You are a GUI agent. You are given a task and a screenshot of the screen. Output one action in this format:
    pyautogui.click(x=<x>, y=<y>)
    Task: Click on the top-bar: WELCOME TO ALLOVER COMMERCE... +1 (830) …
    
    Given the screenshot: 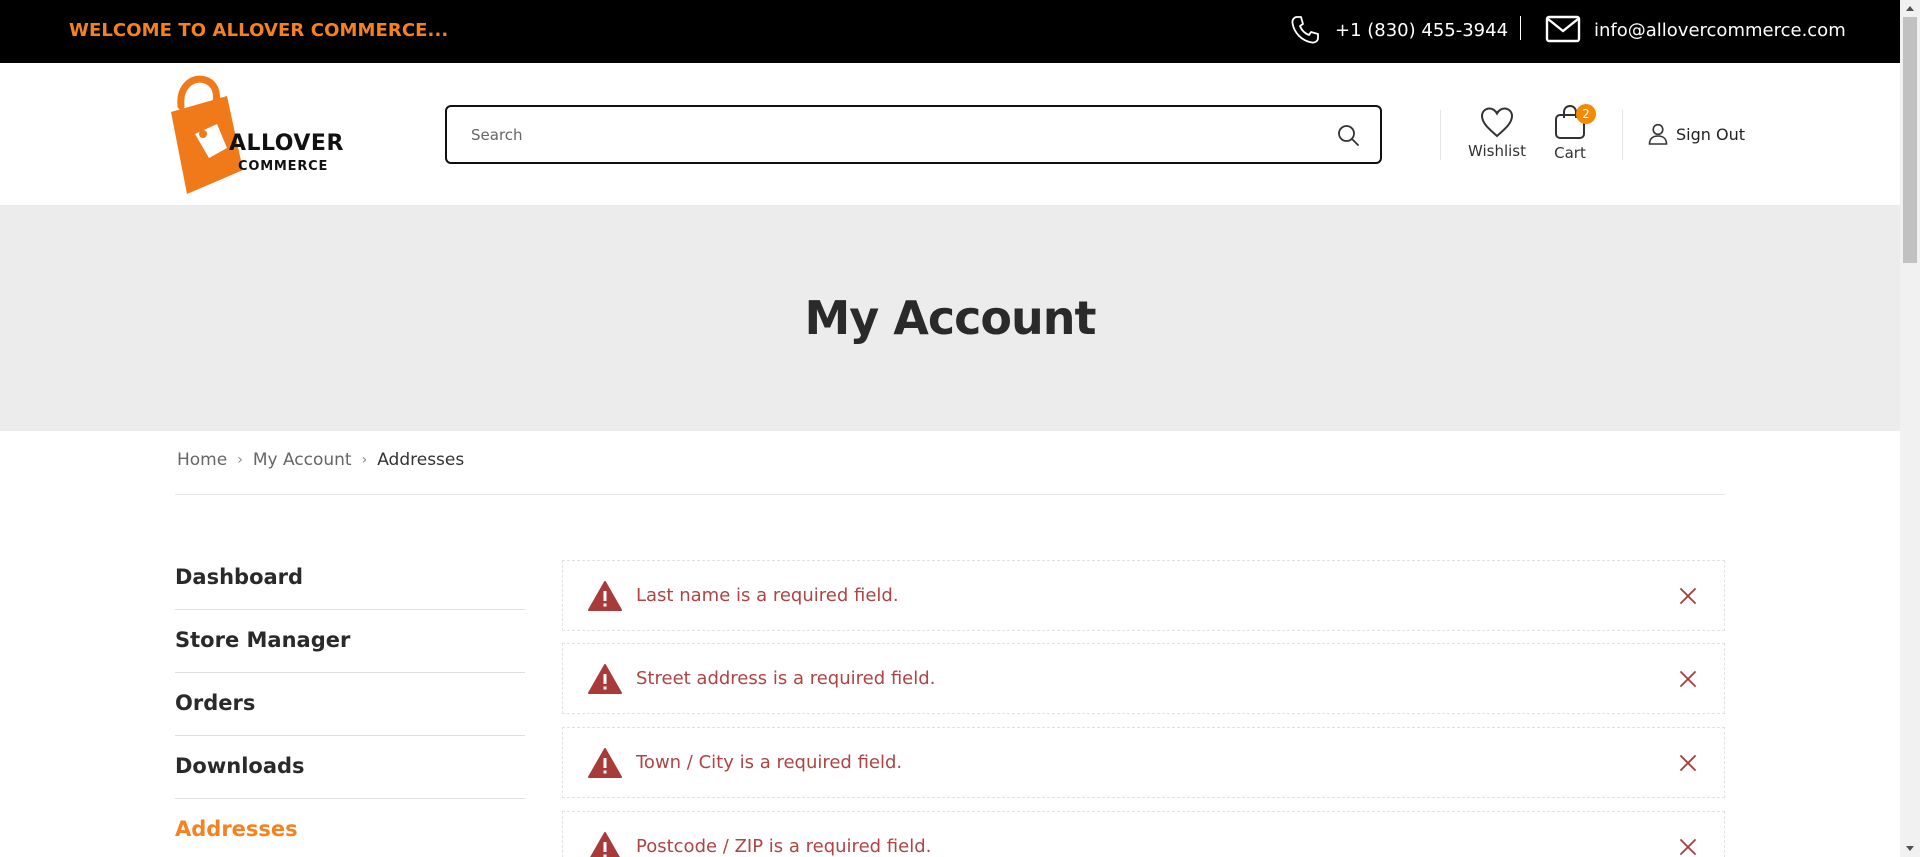 What is the action you would take?
    pyautogui.click(x=950, y=31)
    